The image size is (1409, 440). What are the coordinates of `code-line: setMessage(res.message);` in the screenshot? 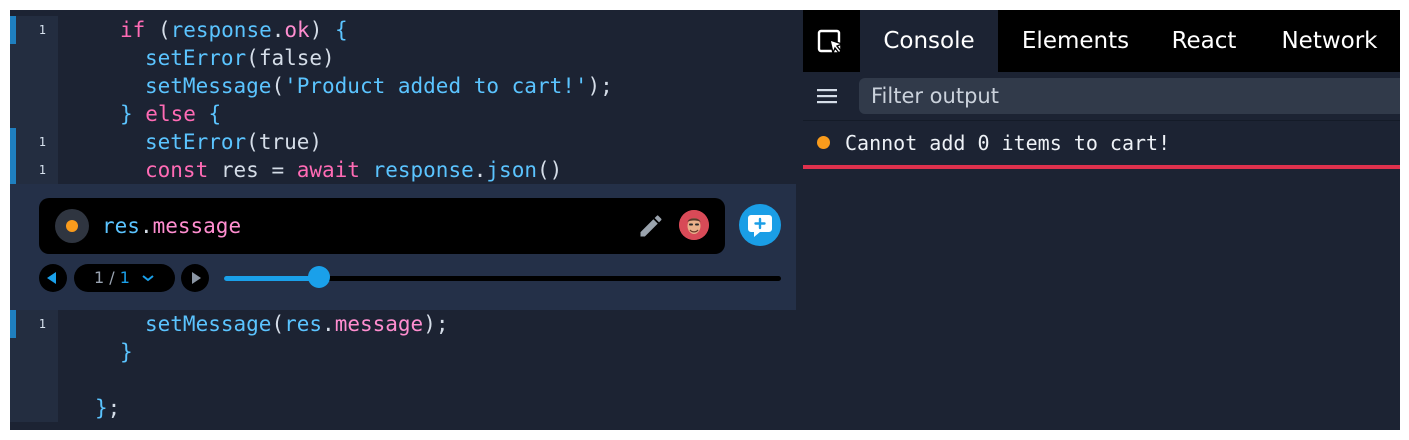 It's located at (297, 324).